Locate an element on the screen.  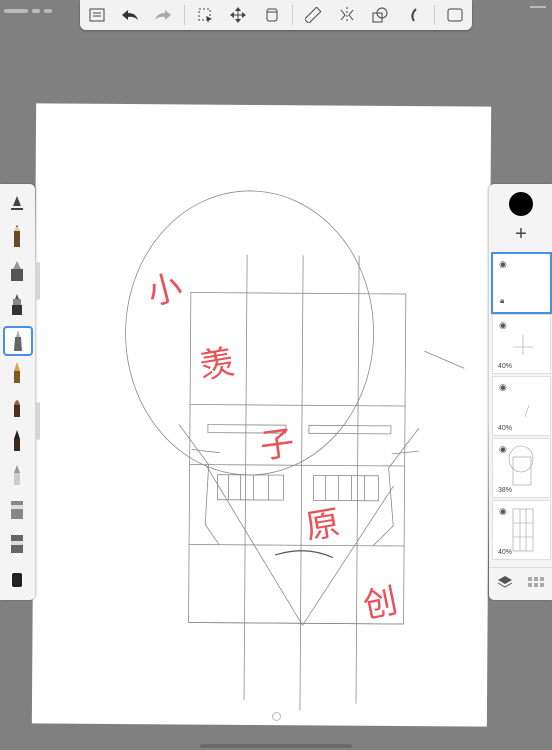
chisel-brush-icon is located at coordinates (17, 441).